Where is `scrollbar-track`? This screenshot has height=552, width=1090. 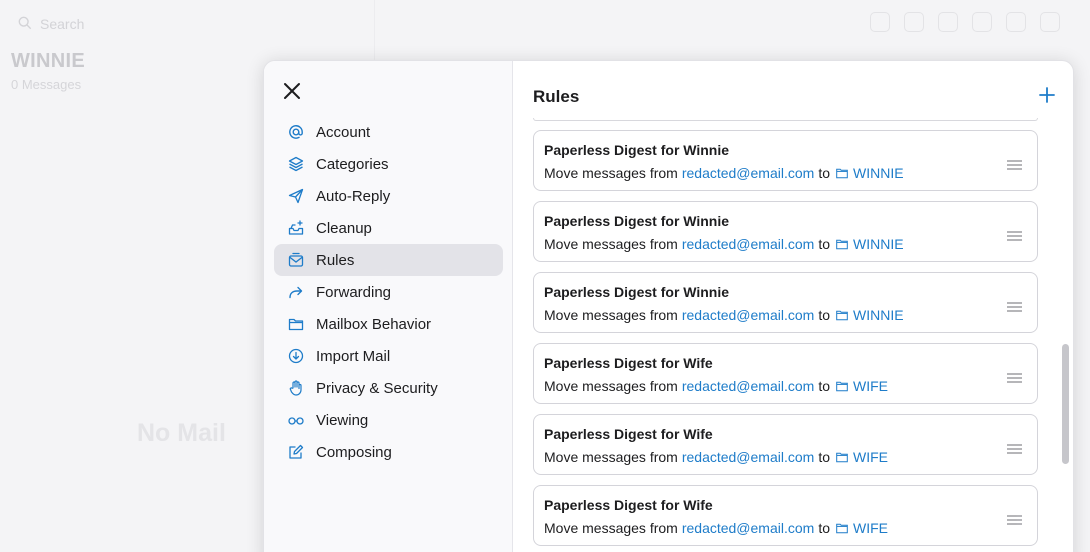
scrollbar-track is located at coordinates (1066, 334).